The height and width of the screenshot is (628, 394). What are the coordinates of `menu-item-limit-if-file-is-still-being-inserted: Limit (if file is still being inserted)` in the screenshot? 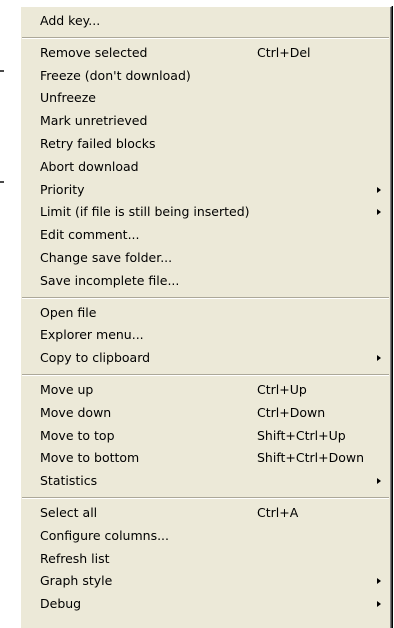 It's located at (206, 212).